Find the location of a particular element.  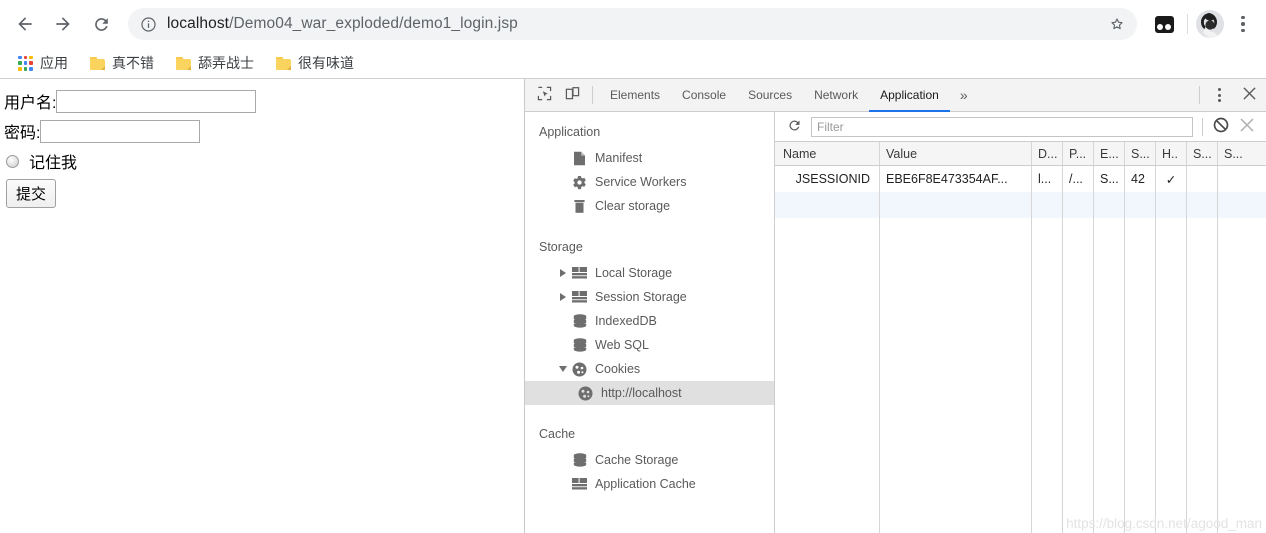

bookmark-star-icon is located at coordinates (1117, 24).